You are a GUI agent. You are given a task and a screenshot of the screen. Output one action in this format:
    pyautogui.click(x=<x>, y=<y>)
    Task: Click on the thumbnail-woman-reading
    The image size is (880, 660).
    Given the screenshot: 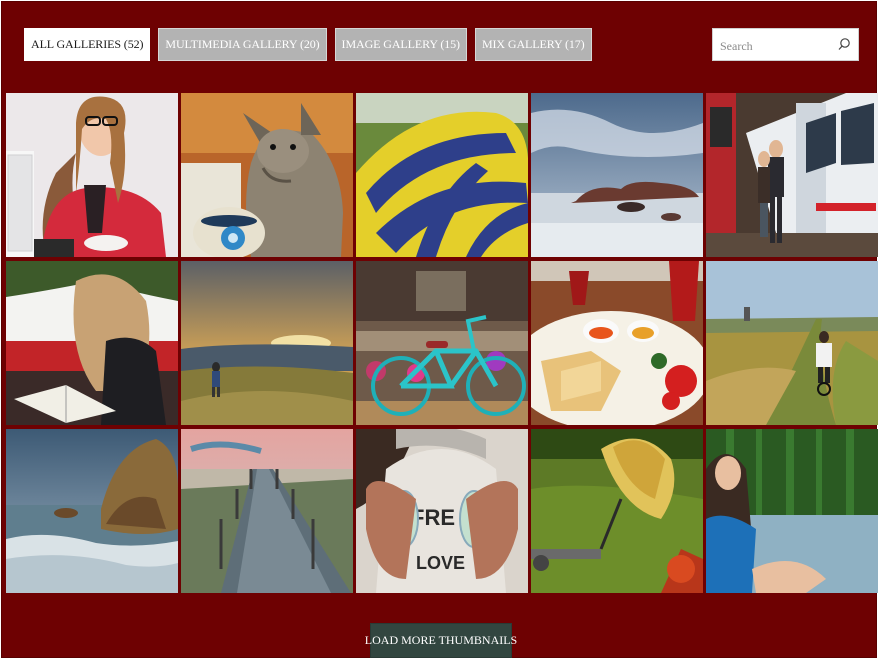 What is the action you would take?
    pyautogui.click(x=92, y=343)
    